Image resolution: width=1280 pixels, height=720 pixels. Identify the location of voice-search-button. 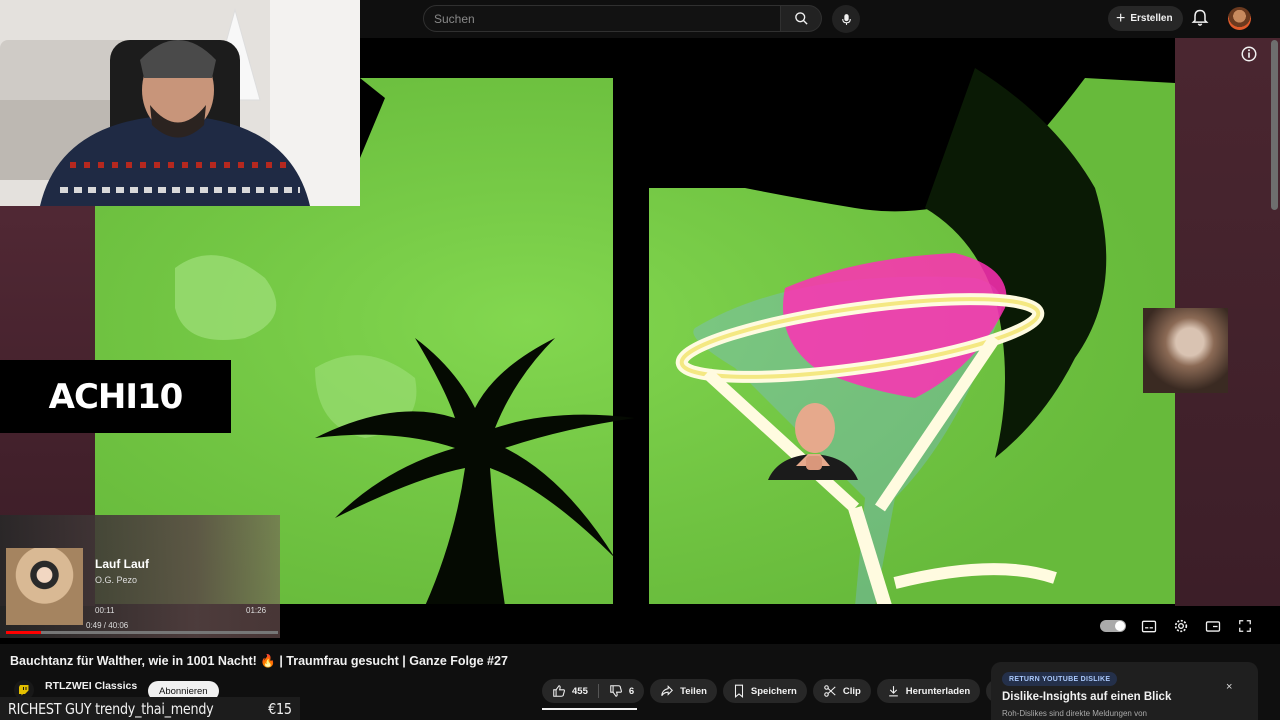
(846, 19).